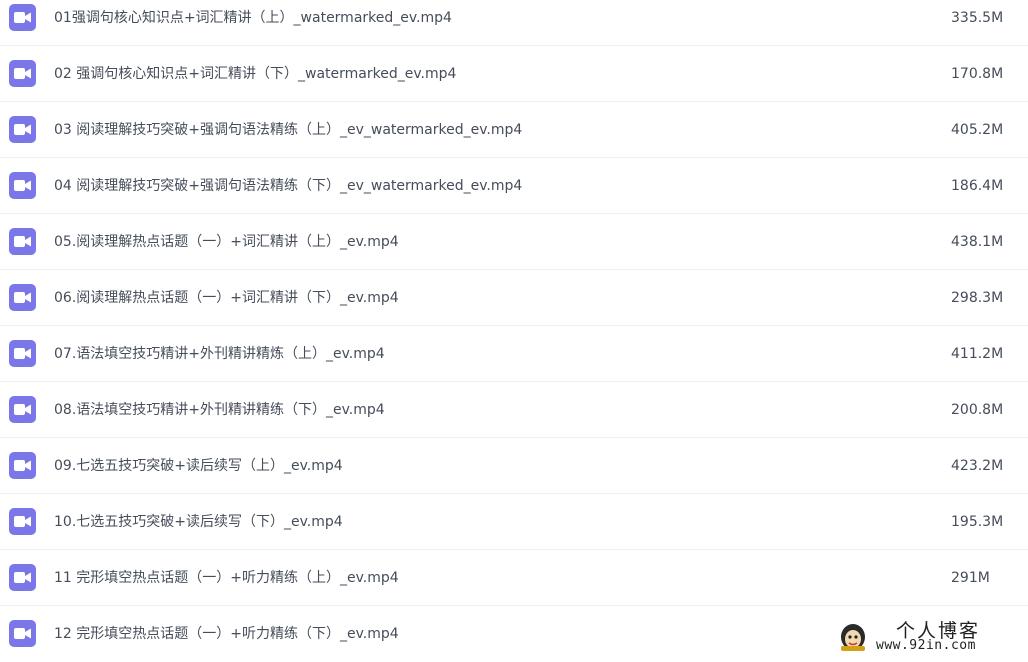  I want to click on file-size: 438.1M, so click(977, 242).